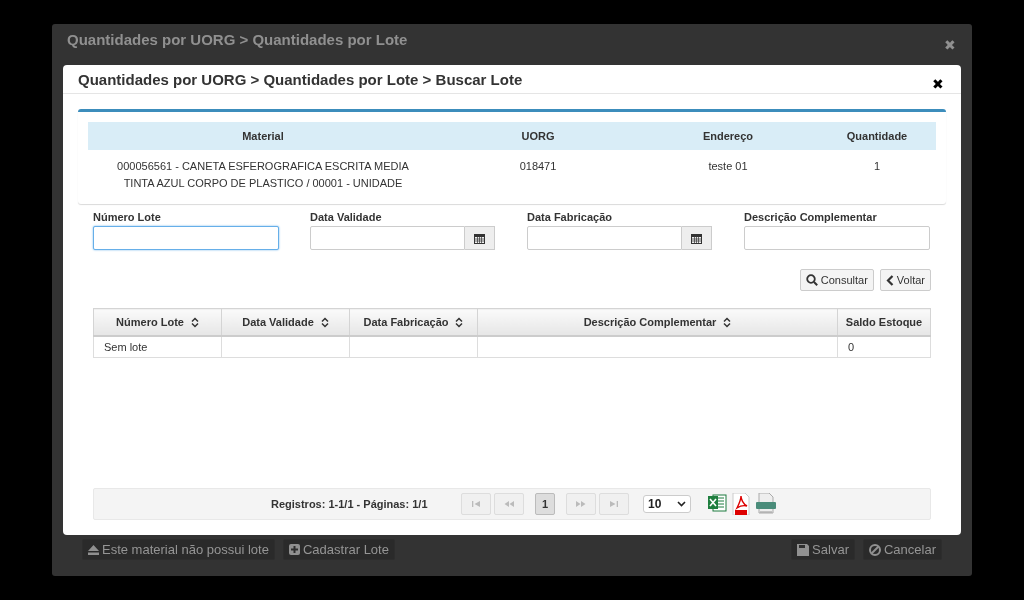 Image resolution: width=1024 pixels, height=600 pixels. Describe the element at coordinates (237, 40) in the screenshot. I see `dialog-title: Quantidades por UORG > Quantidades por Lote` at that location.